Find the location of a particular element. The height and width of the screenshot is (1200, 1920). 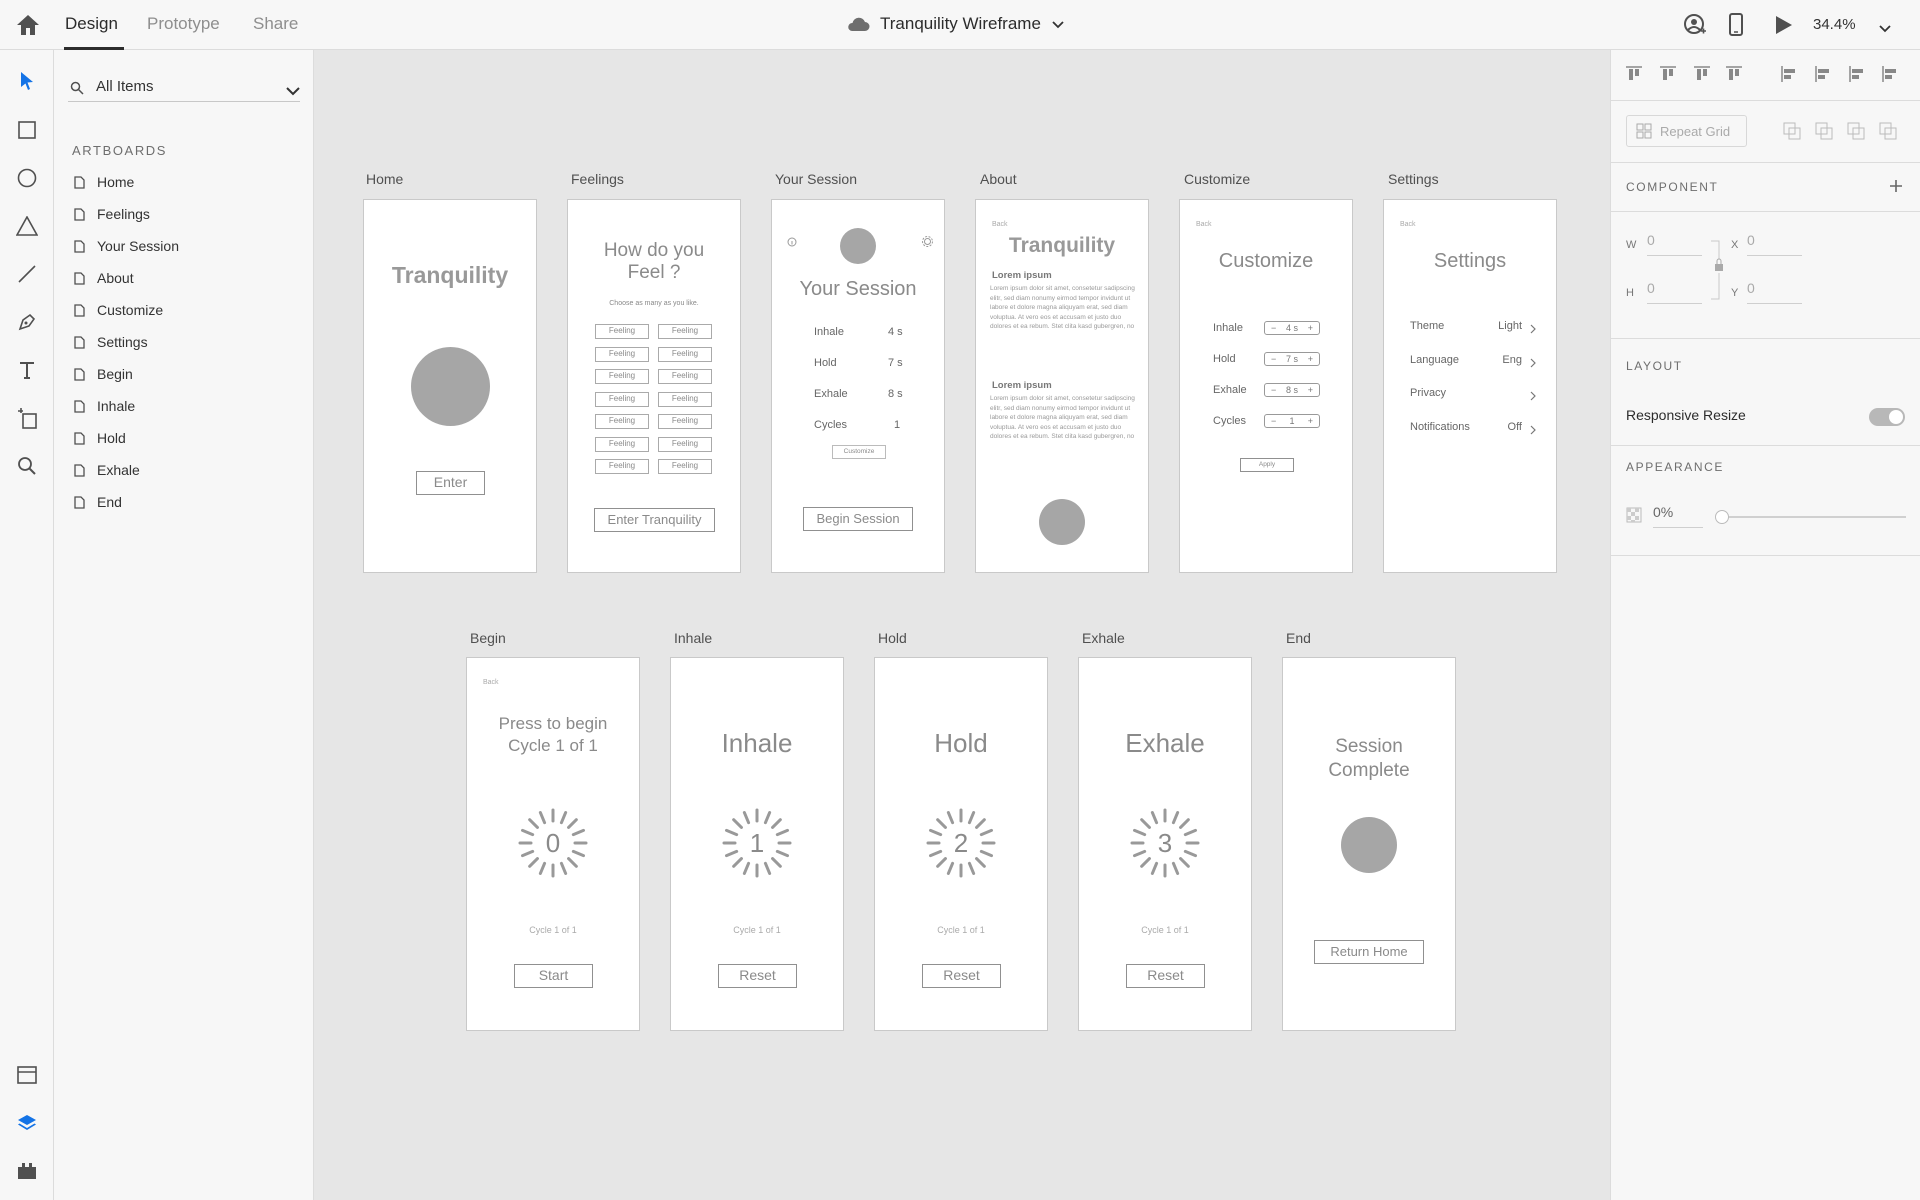

responsive-resize-toggle is located at coordinates (1887, 417).